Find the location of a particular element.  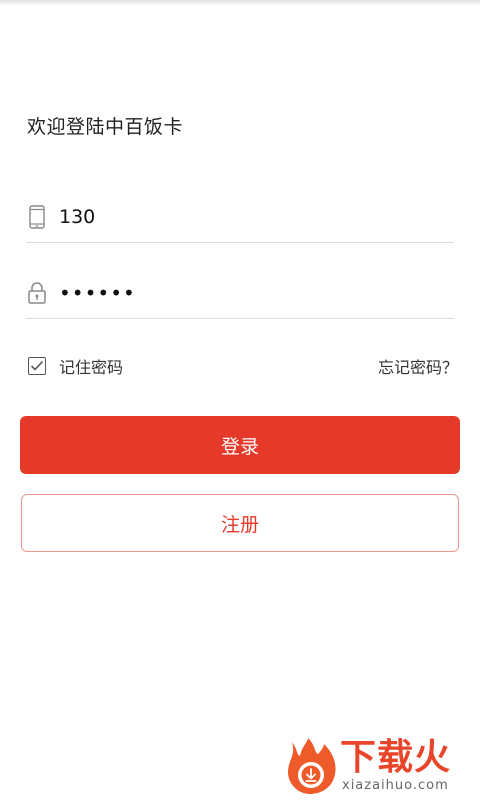

watermark-logo: 下载火 xiazaihuo.com is located at coordinates (379, 766).